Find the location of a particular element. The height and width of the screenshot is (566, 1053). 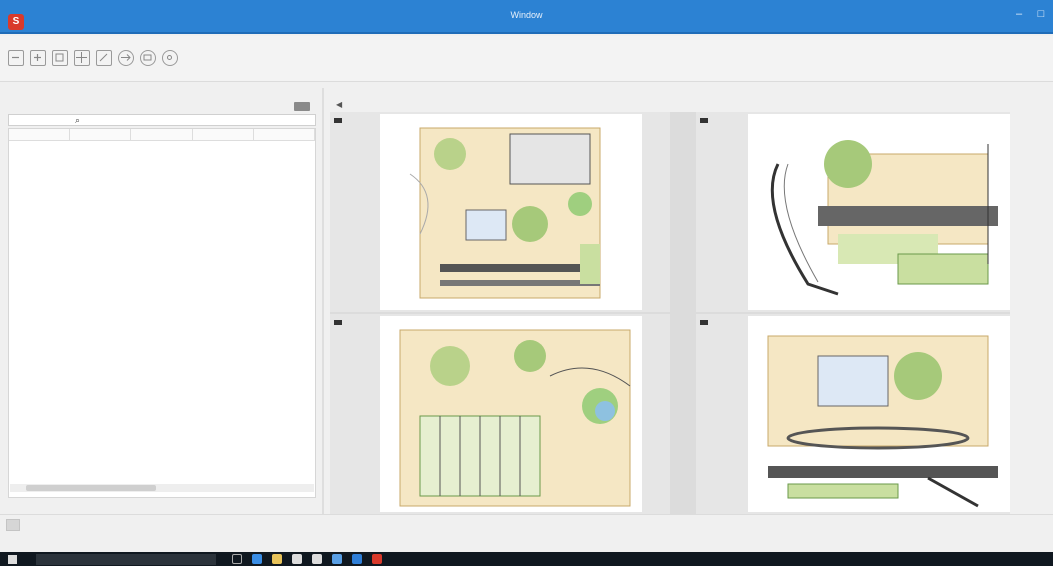

view-toggle-button is located at coordinates (302, 106).